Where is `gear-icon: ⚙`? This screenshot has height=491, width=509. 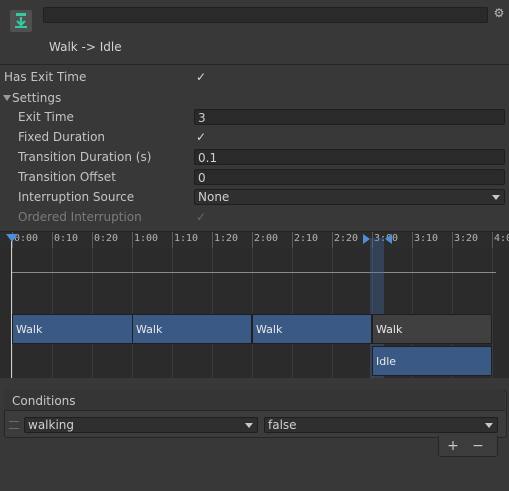 gear-icon: ⚙ is located at coordinates (499, 13).